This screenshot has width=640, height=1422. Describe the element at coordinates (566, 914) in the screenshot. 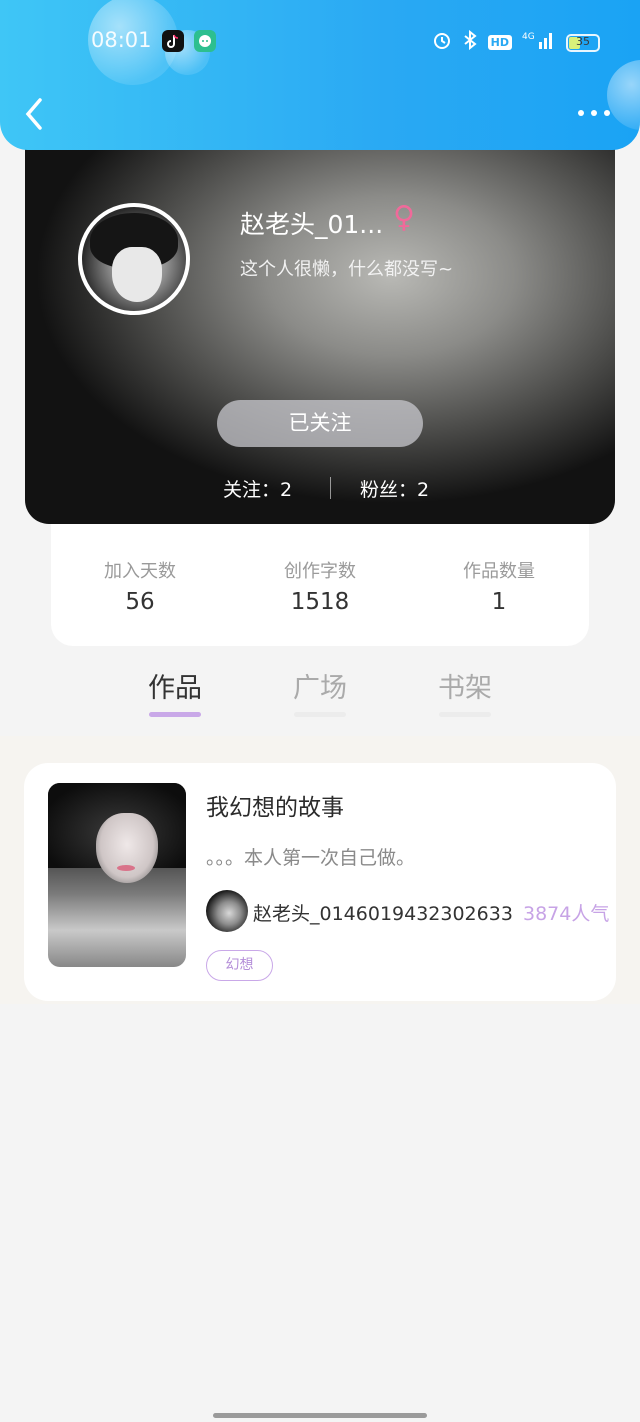

I see `popularity-count: 3874人气` at that location.